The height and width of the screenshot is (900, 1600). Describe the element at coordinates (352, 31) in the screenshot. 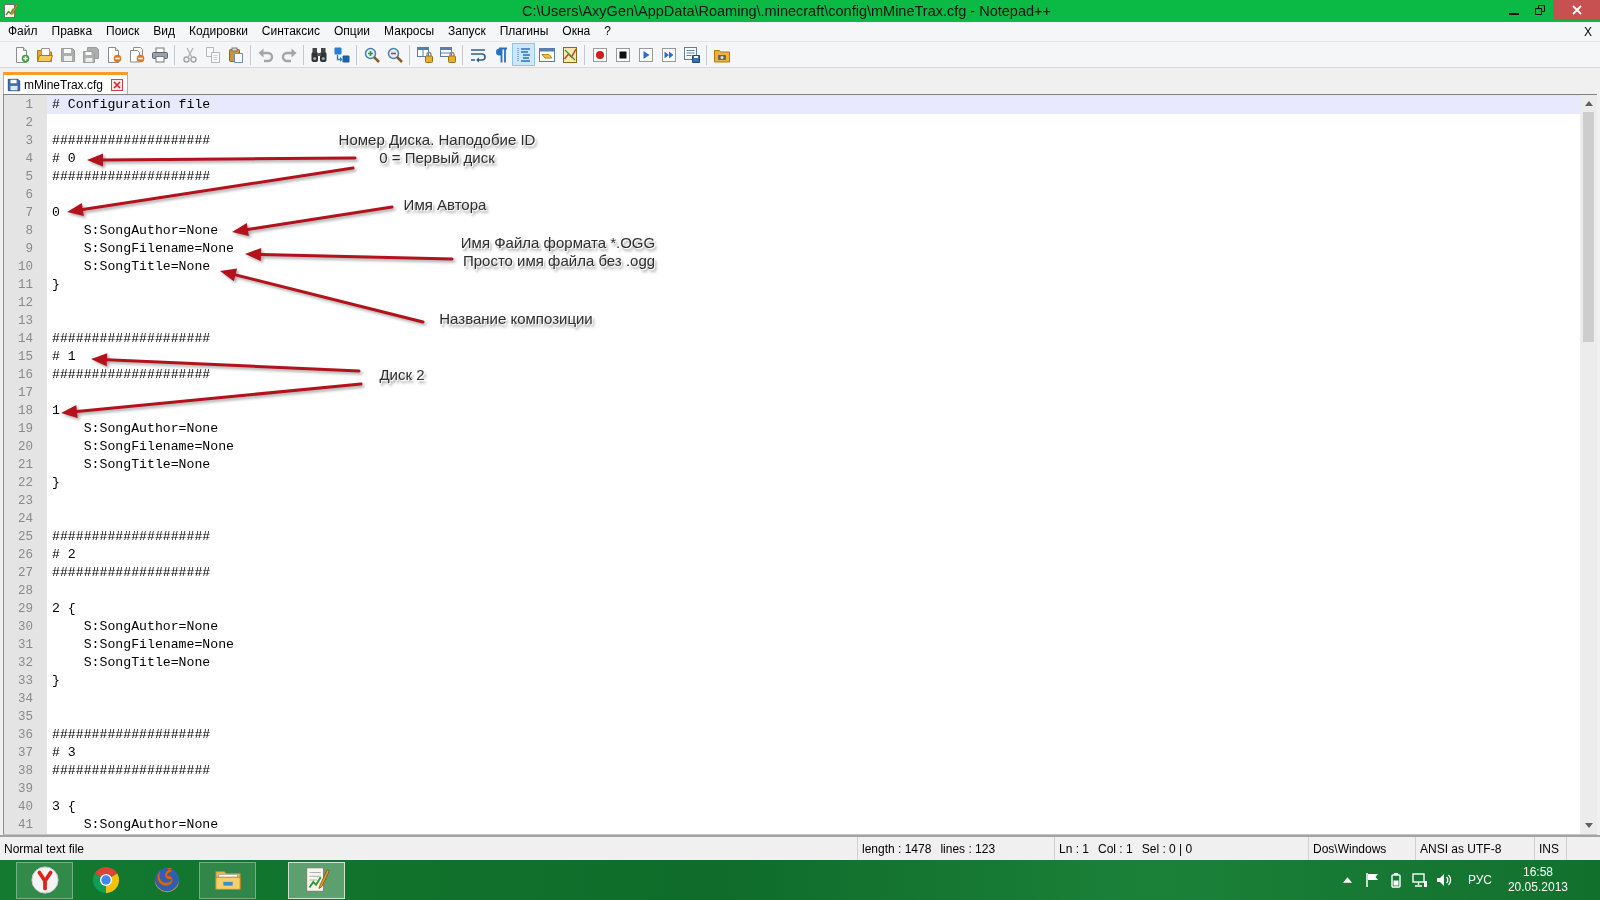

I see `menu-item: Опции` at that location.